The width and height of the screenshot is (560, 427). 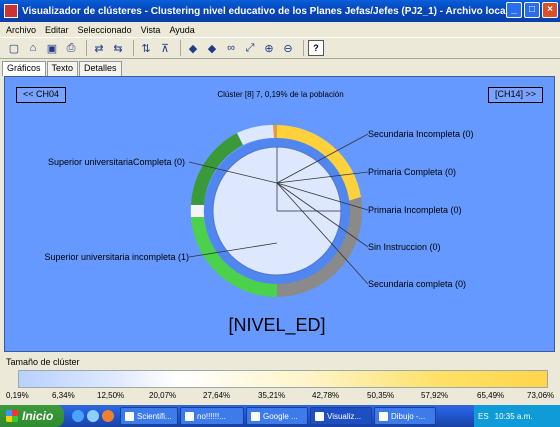 What do you see at coordinates (217, 395) in the screenshot?
I see `size-tick: 27,64%` at bounding box center [217, 395].